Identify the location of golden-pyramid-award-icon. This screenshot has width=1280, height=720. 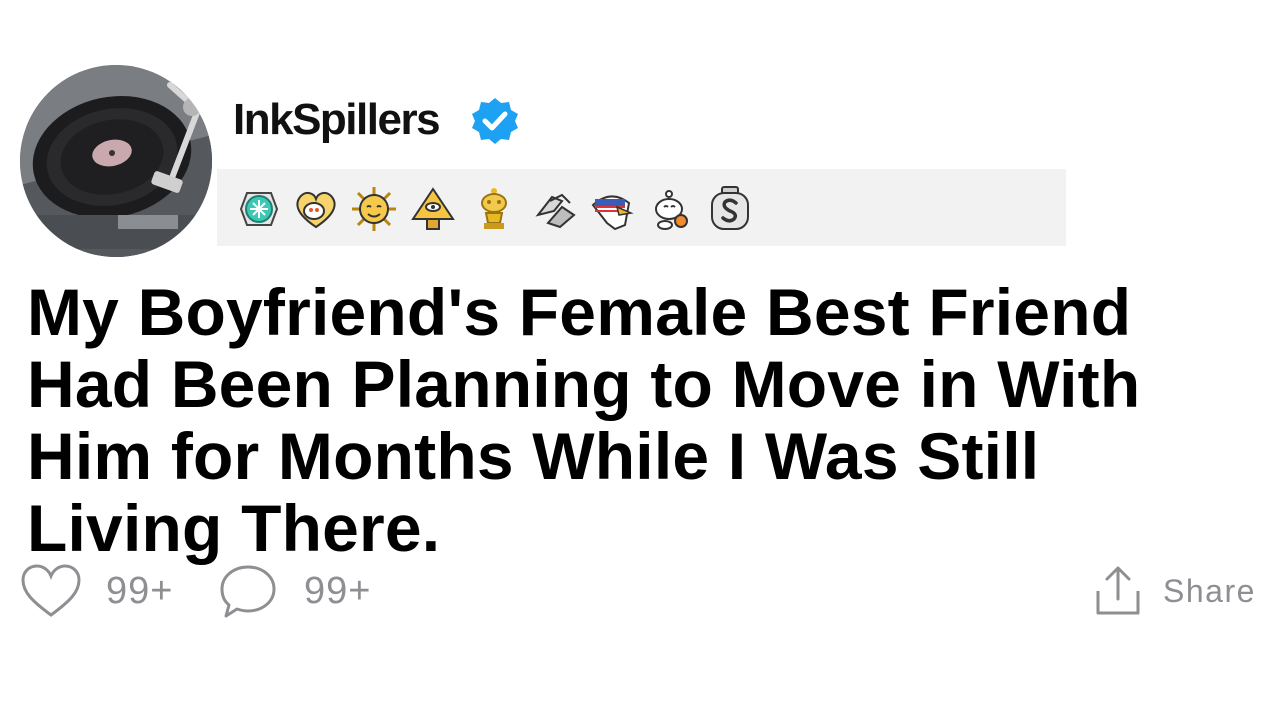
(433, 209).